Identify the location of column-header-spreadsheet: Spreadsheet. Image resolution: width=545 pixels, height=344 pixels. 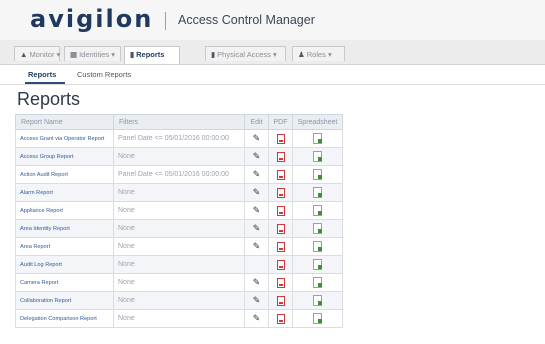
(317, 122).